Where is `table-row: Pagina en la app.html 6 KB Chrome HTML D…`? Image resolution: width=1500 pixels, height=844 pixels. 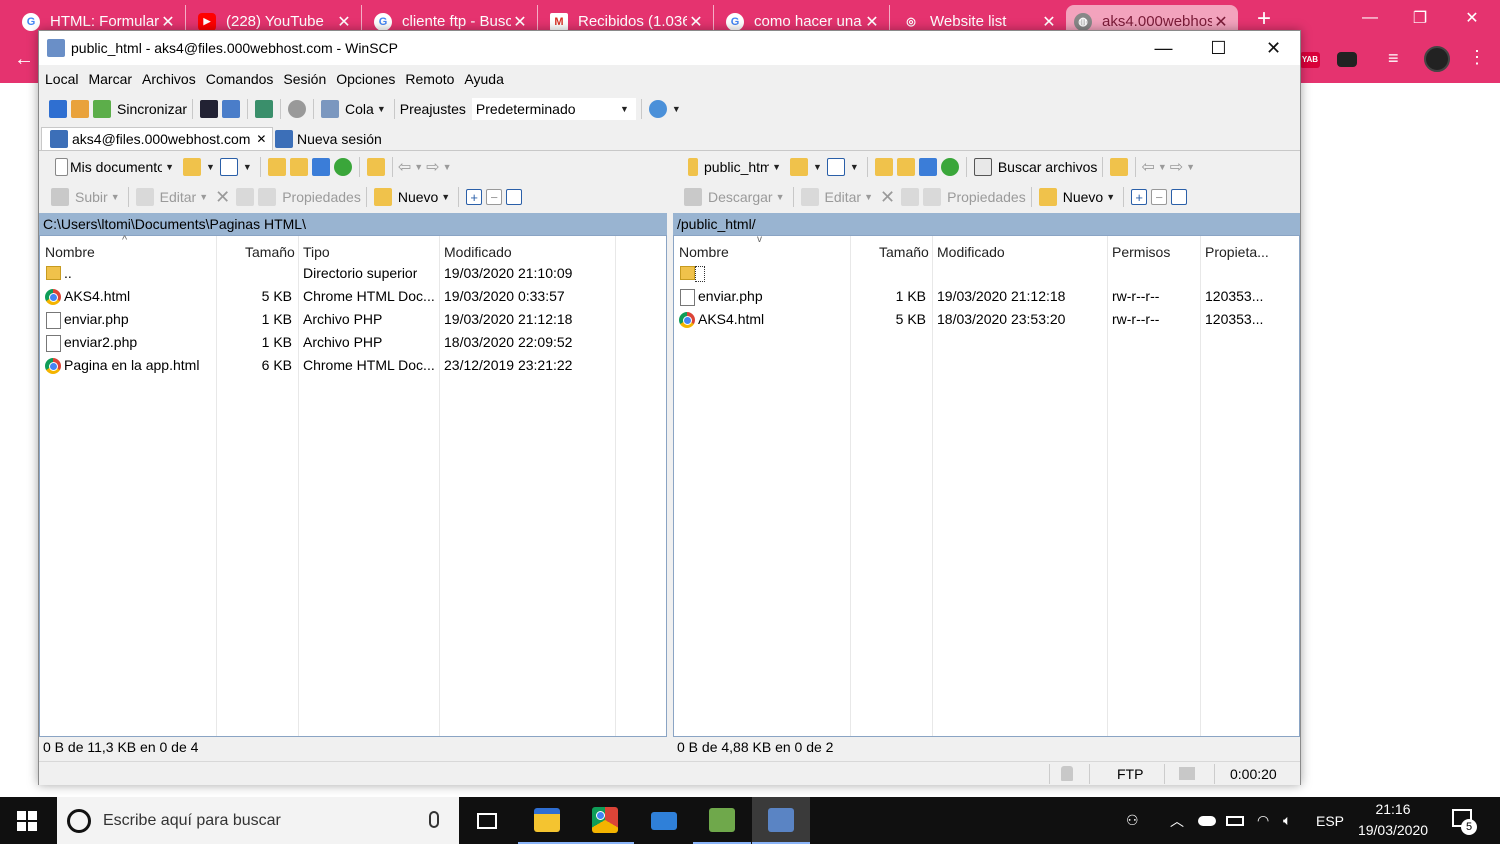
table-row: Pagina en la app.html 6 KB Chrome HTML D… is located at coordinates (353, 366).